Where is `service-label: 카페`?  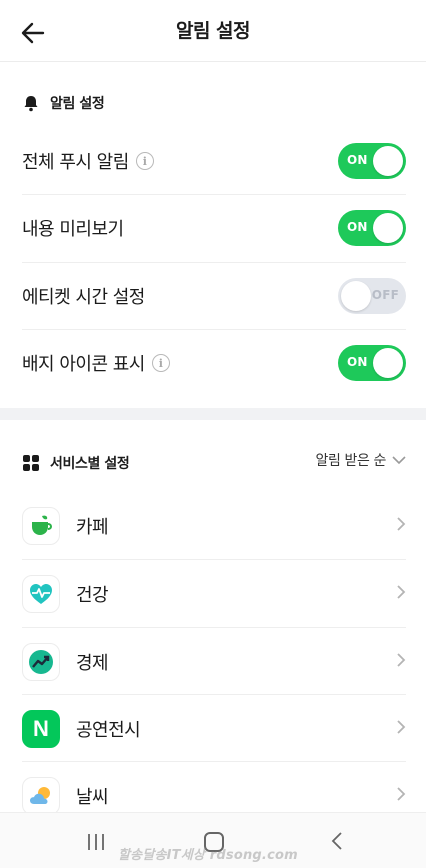 service-label: 카페 is located at coordinates (92, 527).